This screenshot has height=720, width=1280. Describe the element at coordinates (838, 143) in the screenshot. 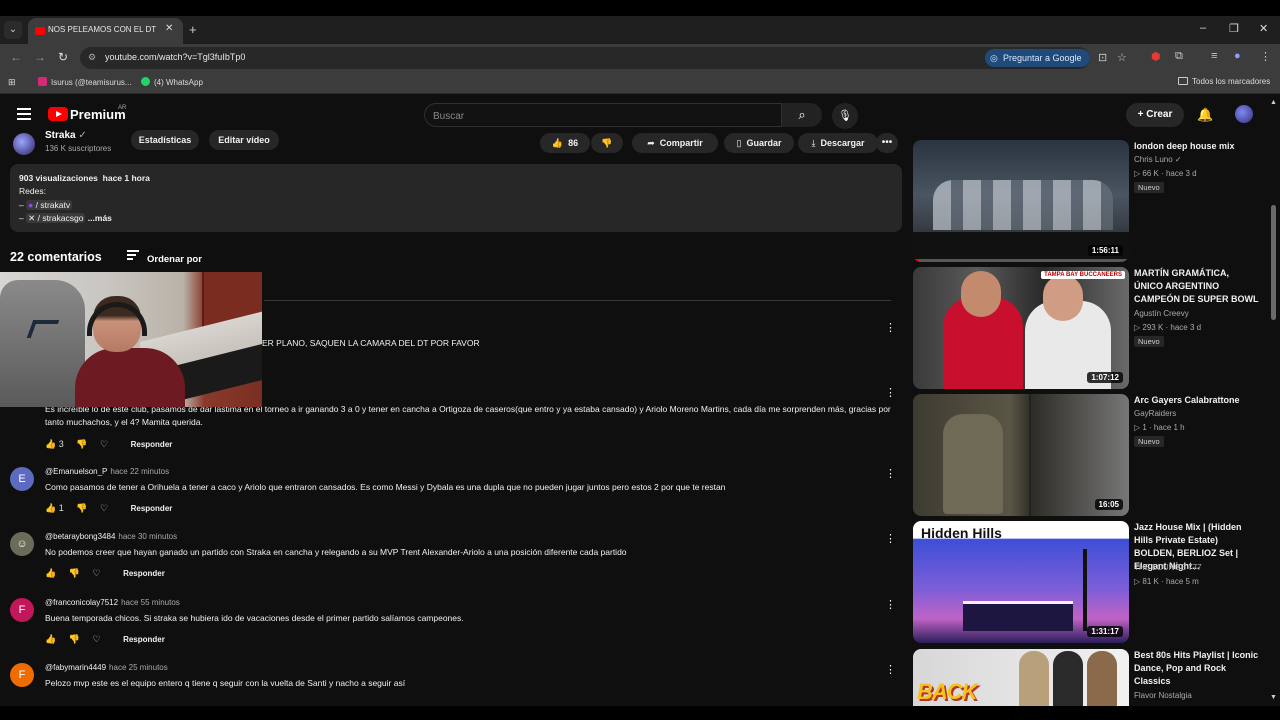

I see `download-button: ⤓ Descargar` at that location.